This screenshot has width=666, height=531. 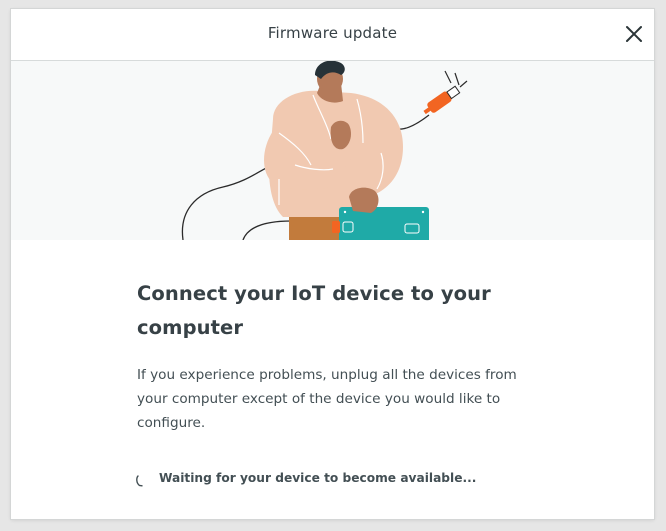 I want to click on close-icon, so click(x=634, y=34).